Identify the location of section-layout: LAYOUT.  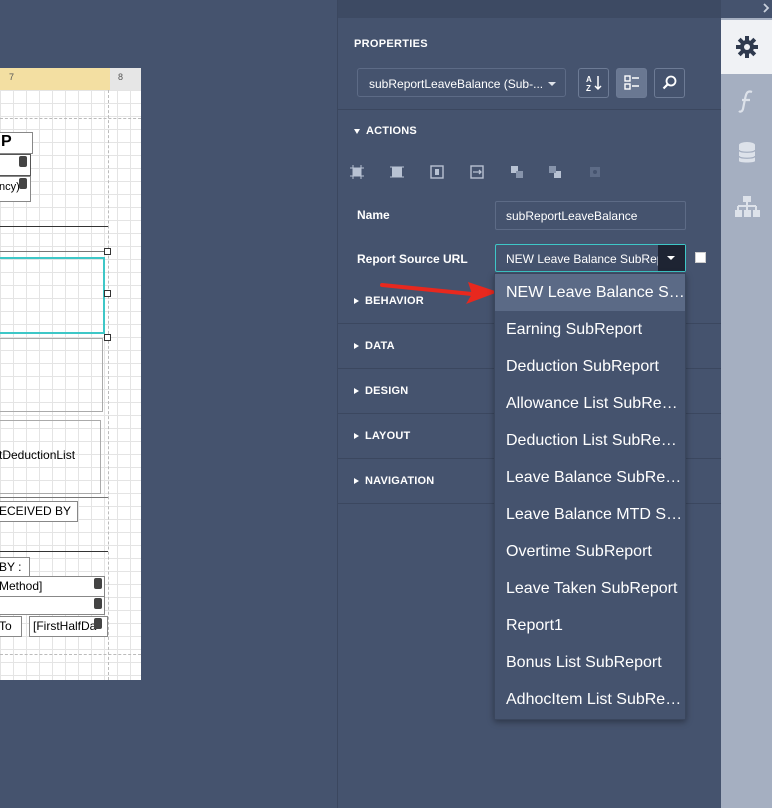
(382, 436).